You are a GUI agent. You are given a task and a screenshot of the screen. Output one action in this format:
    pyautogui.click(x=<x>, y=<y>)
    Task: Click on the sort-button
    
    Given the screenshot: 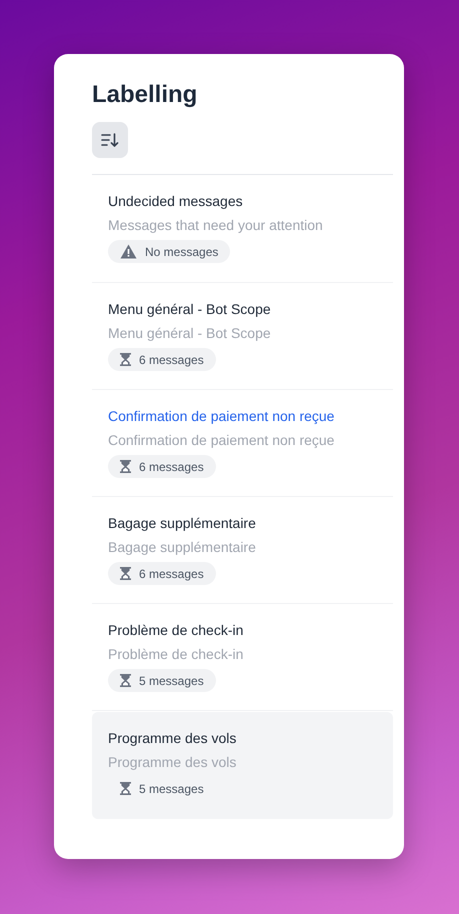 What is the action you would take?
    pyautogui.click(x=110, y=140)
    